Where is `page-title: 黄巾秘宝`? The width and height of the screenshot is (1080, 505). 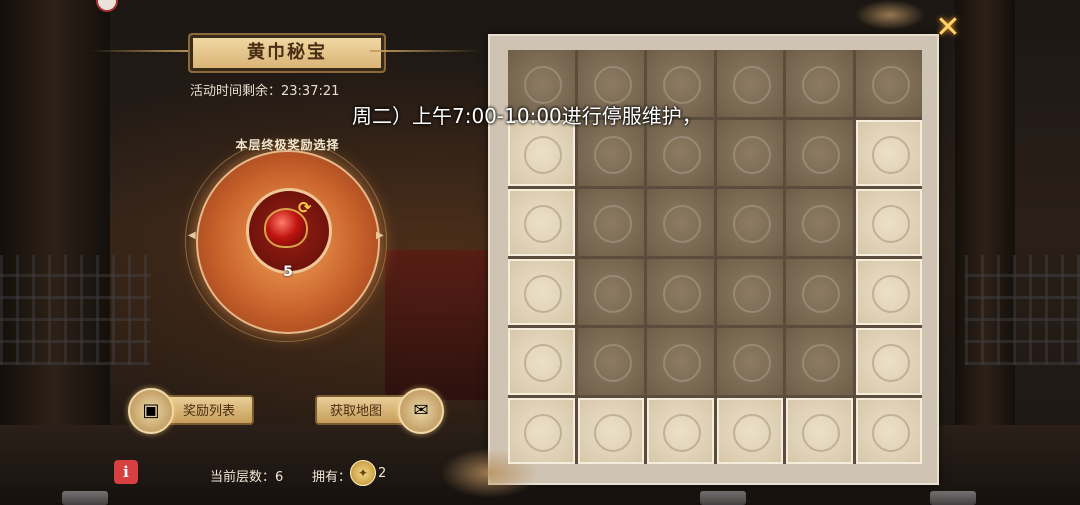 page-title: 黄巾秘宝 is located at coordinates (287, 53).